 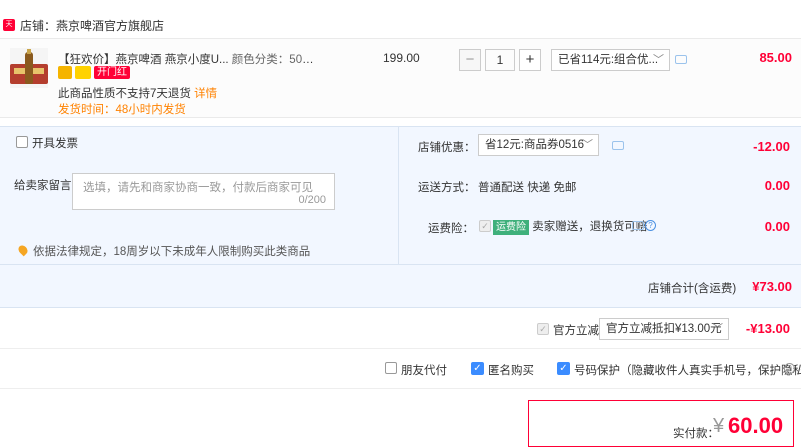 What do you see at coordinates (771, 146) in the screenshot?
I see `store-discount-amount: -12.00` at bounding box center [771, 146].